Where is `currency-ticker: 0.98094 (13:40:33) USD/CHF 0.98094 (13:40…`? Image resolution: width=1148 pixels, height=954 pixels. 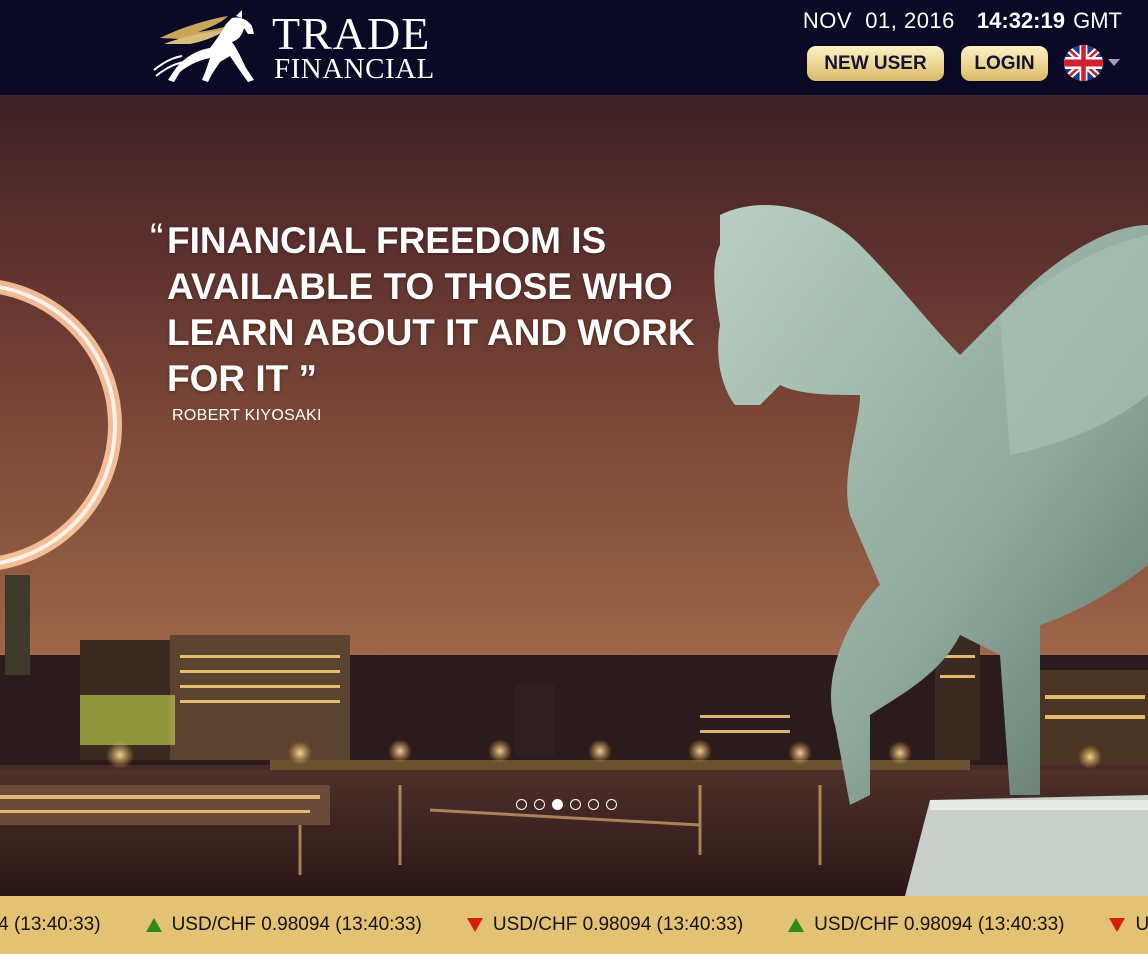 currency-ticker: 0.98094 (13:40:33) USD/CHF 0.98094 (13:40… is located at coordinates (574, 925).